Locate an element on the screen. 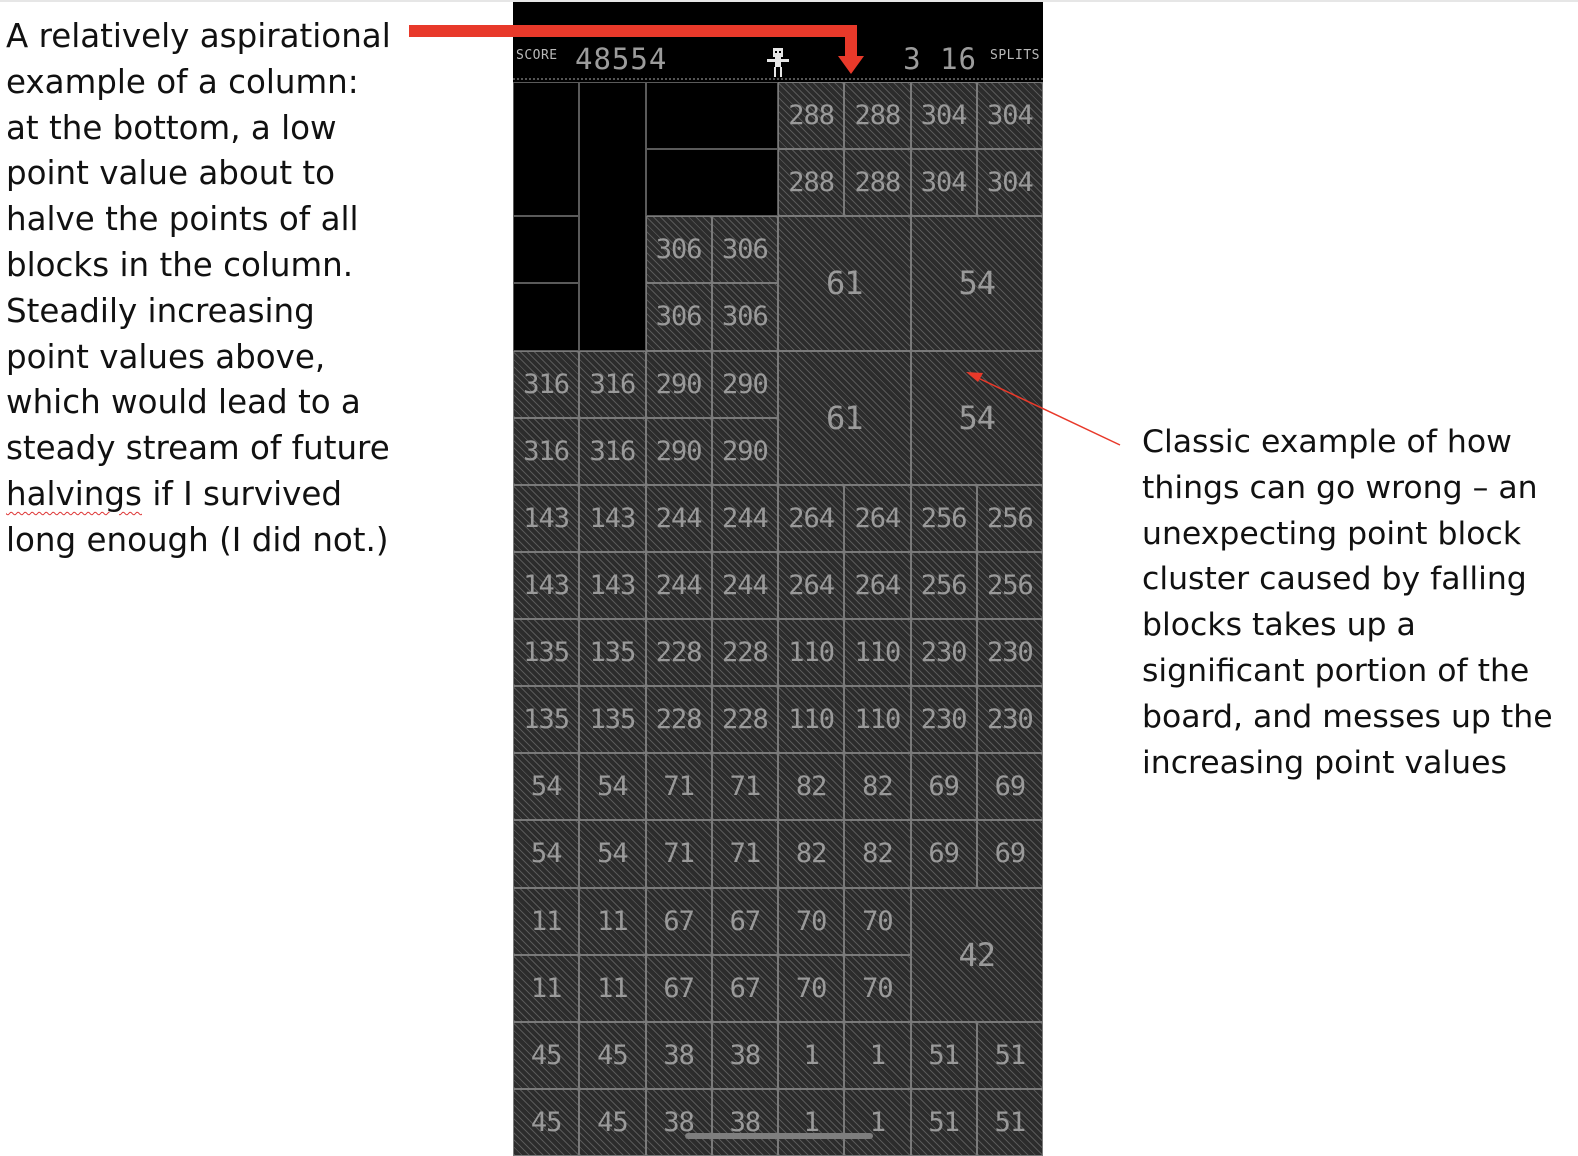 The image size is (1578, 1156). score-label: SCORE is located at coordinates (537, 55).